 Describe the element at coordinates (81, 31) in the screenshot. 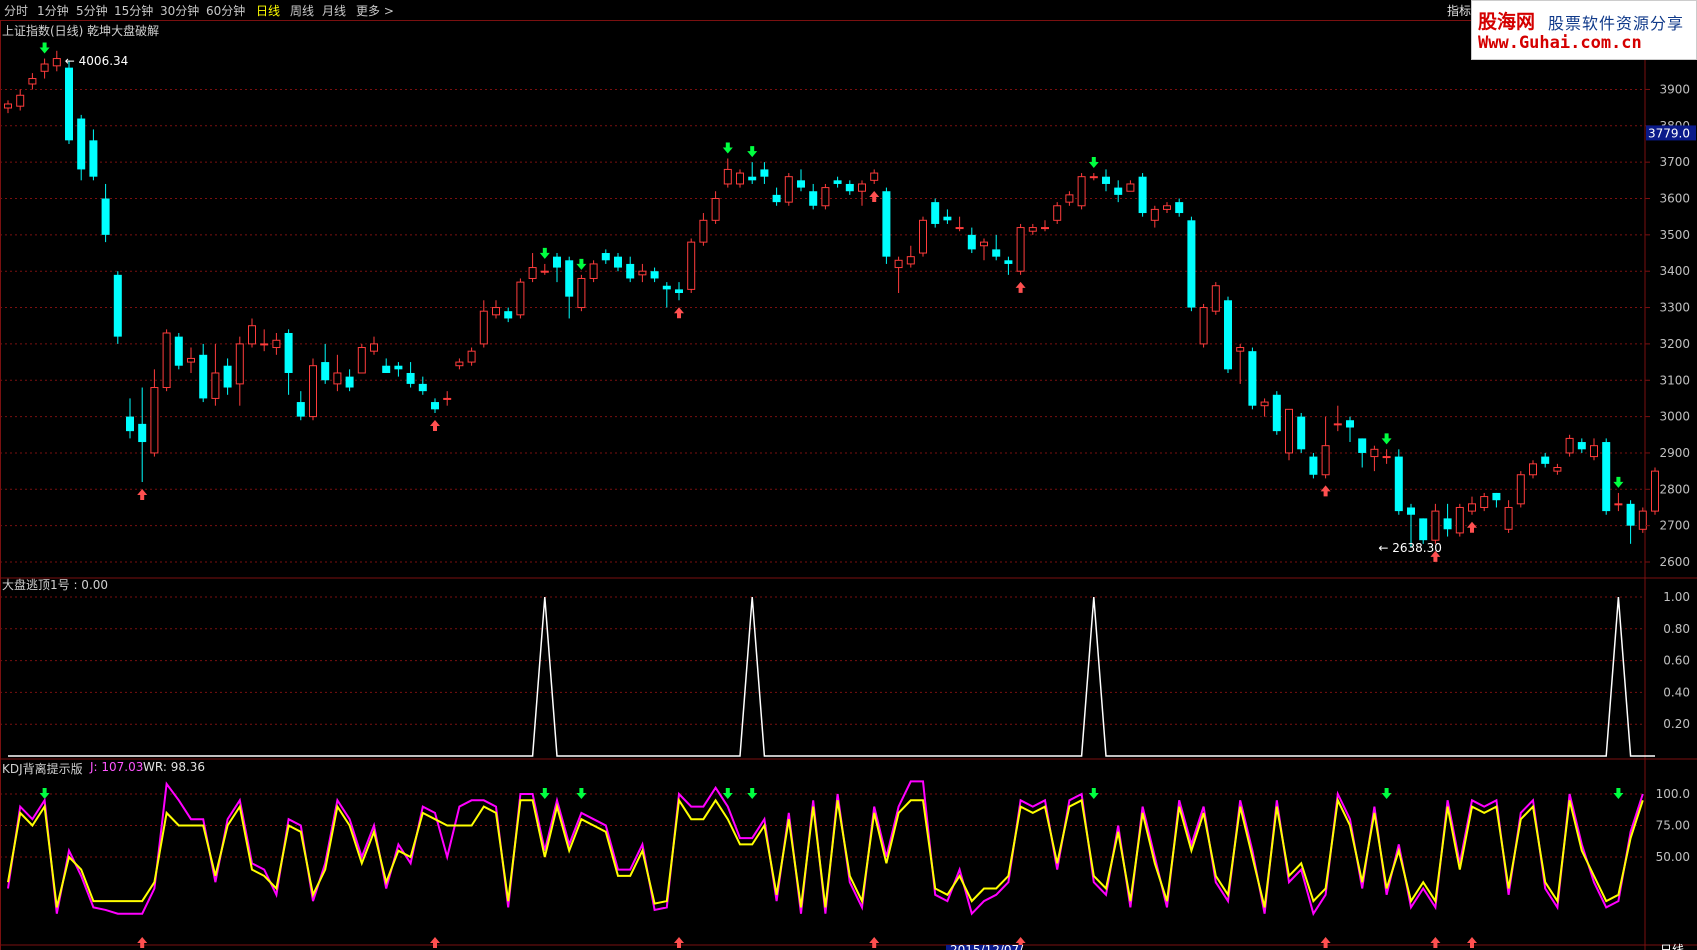

I see `main-panel-title: 上证指数(日线) 乾坤大盘破解` at that location.